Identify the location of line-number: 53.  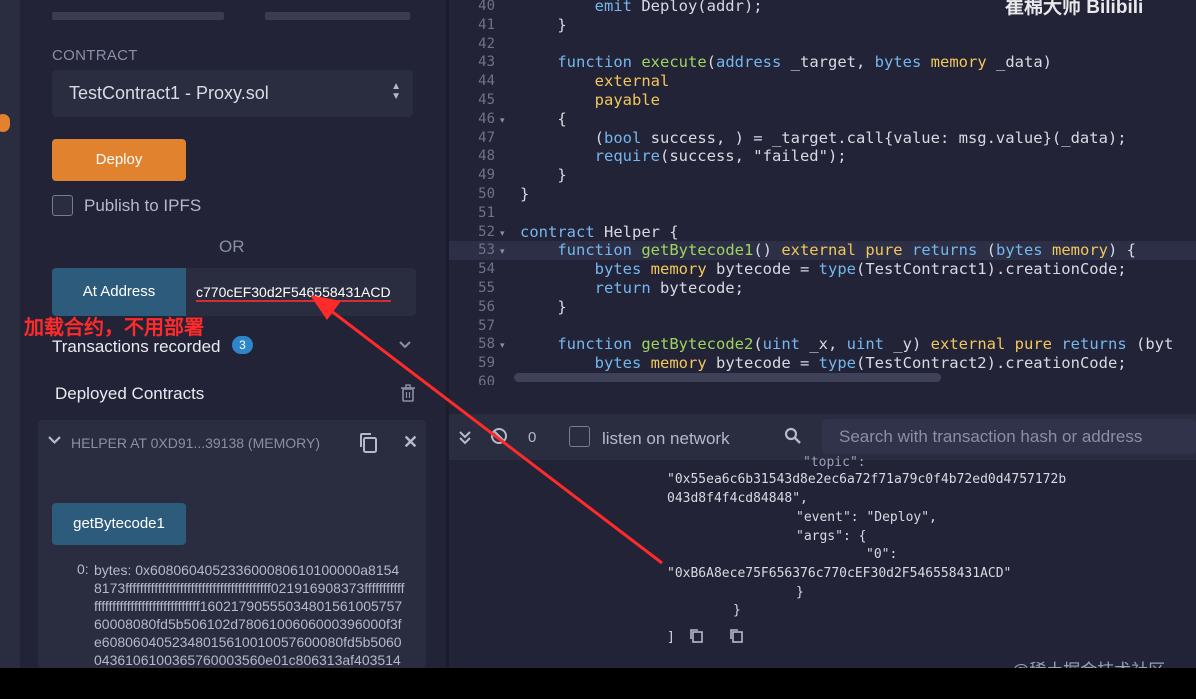
(486, 250).